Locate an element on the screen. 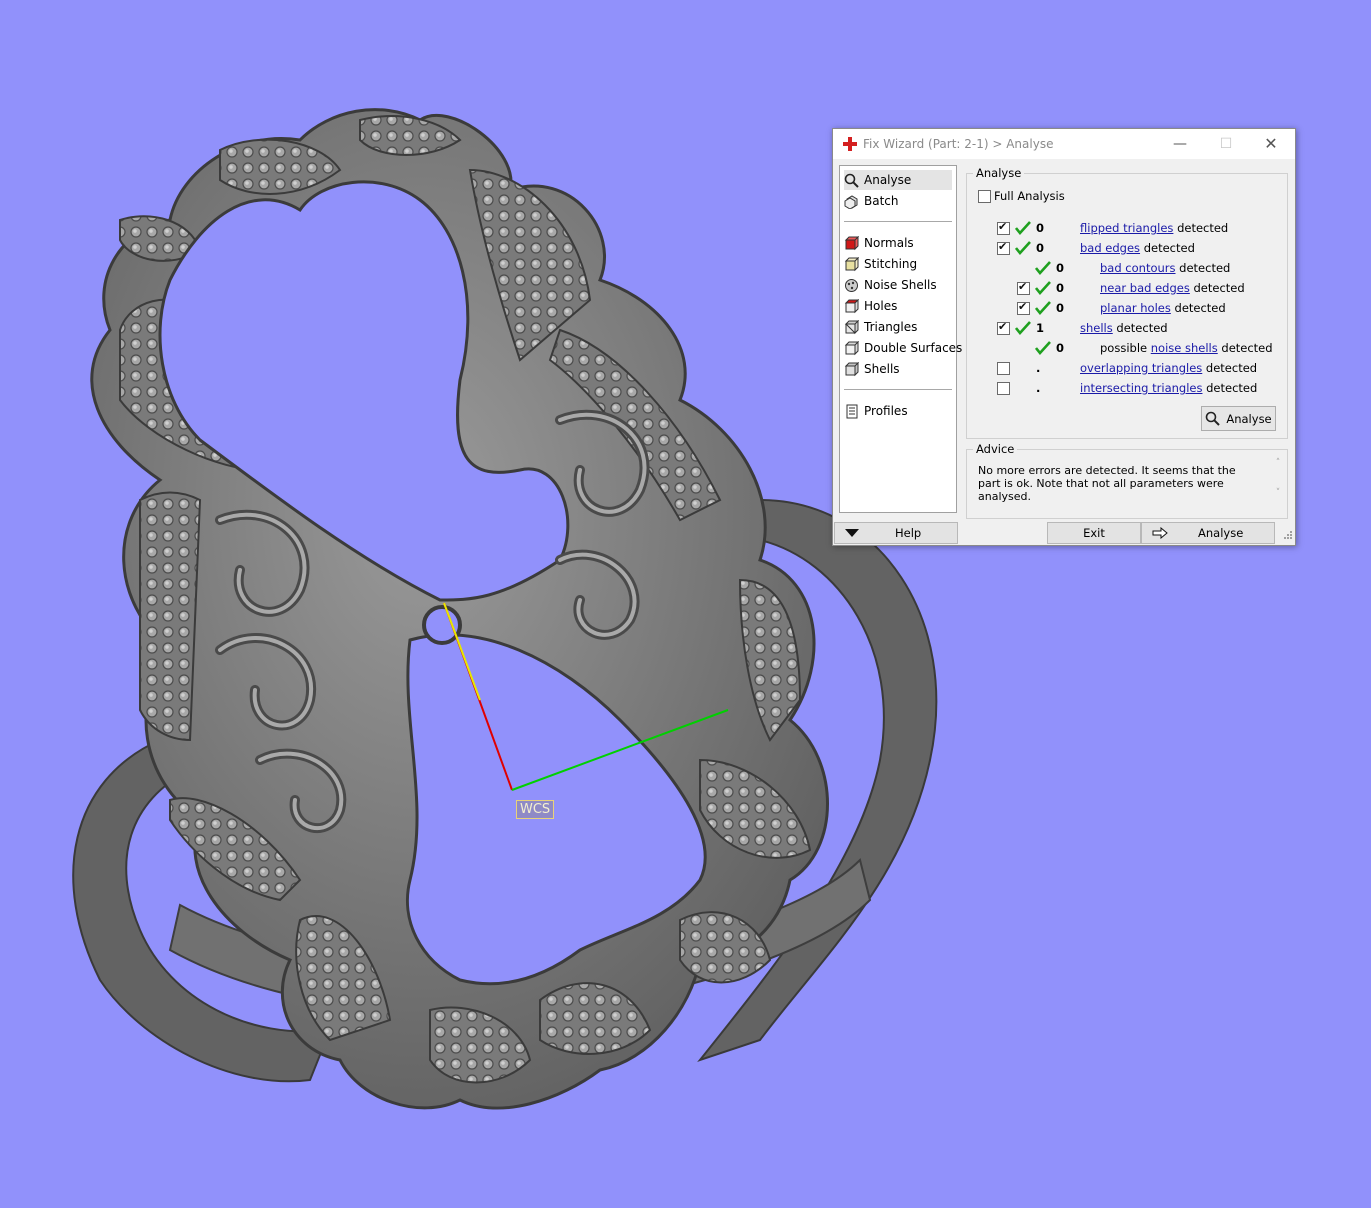 The width and height of the screenshot is (1371, 1208). detect-link: planar holes is located at coordinates (1135, 308).